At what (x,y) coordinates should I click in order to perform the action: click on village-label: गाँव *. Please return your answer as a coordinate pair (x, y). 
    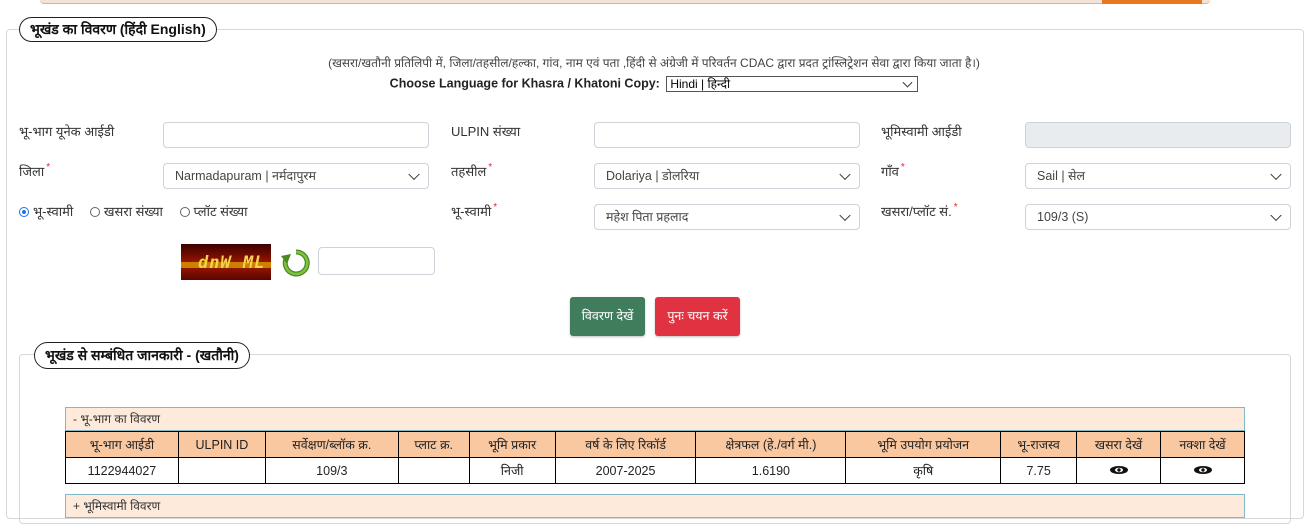
    Looking at the image, I should click on (893, 171).